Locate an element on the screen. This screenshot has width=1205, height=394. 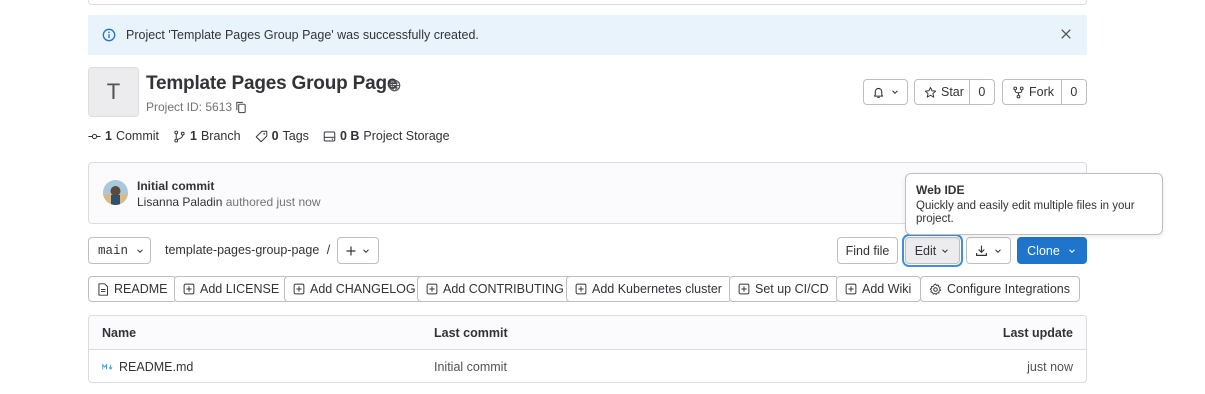
plus-icon is located at coordinates (351, 250).